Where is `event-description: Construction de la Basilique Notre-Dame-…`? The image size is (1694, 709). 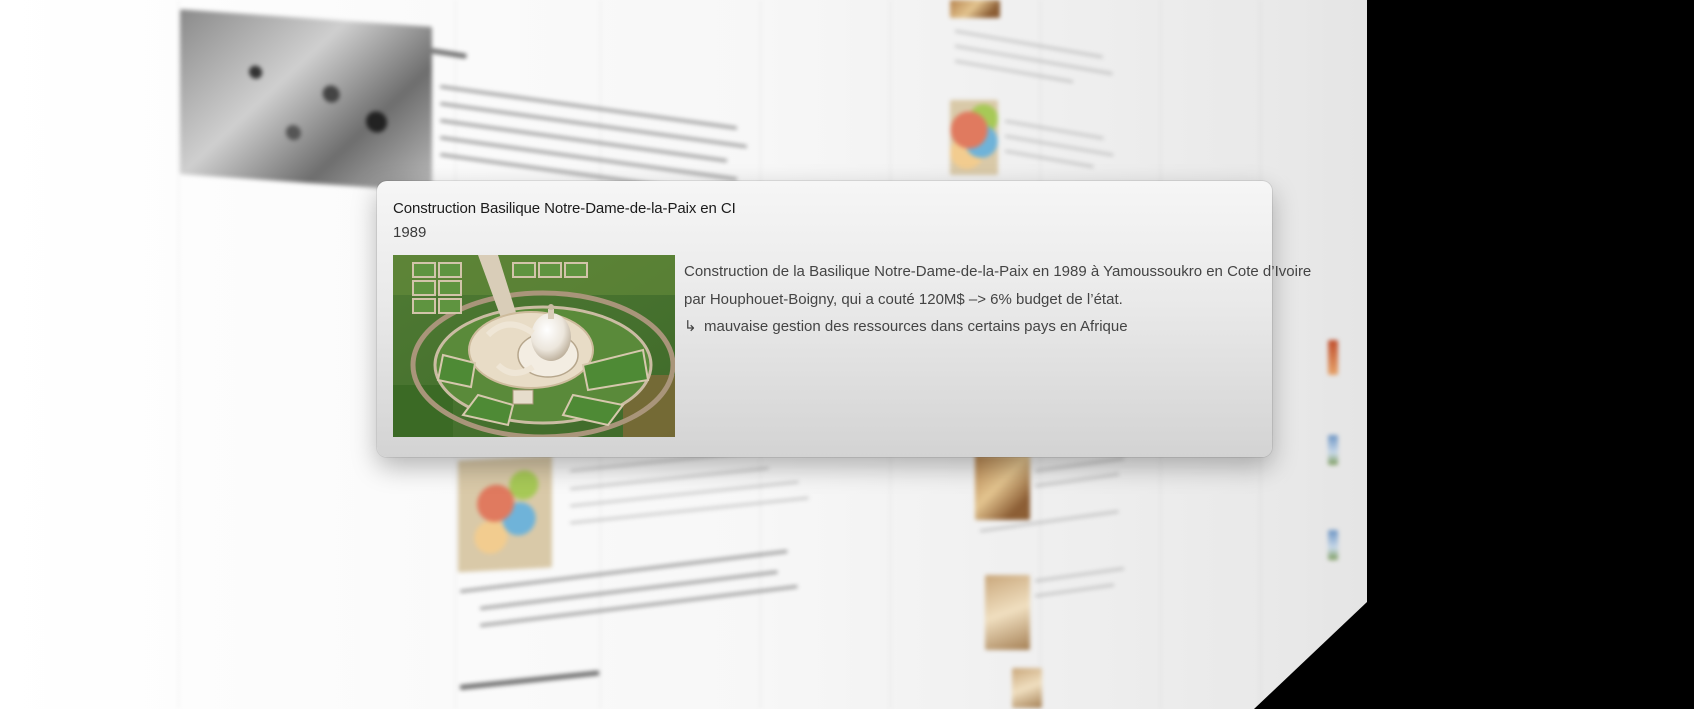 event-description: Construction de la Basilique Notre-Dame-… is located at coordinates (998, 299).